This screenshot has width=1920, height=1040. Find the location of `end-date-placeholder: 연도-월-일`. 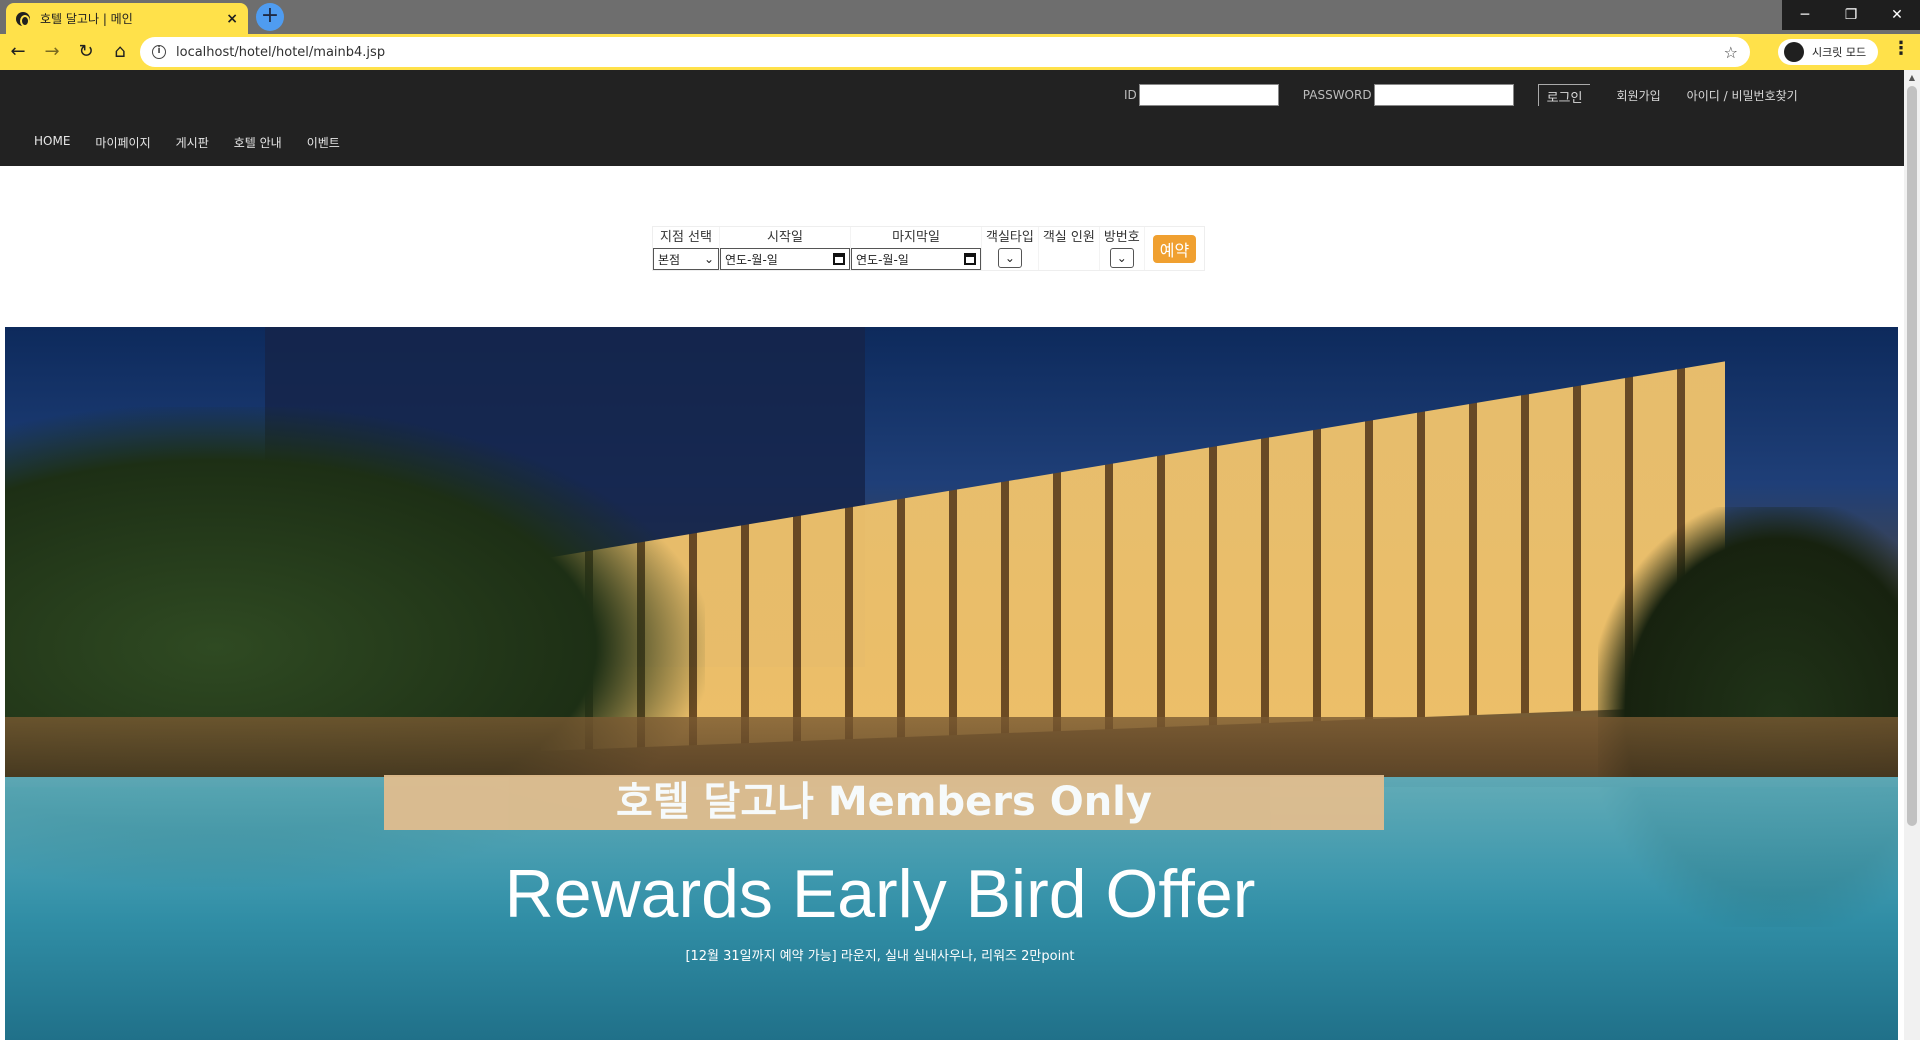

end-date-placeholder: 연도-월-일 is located at coordinates (882, 259).